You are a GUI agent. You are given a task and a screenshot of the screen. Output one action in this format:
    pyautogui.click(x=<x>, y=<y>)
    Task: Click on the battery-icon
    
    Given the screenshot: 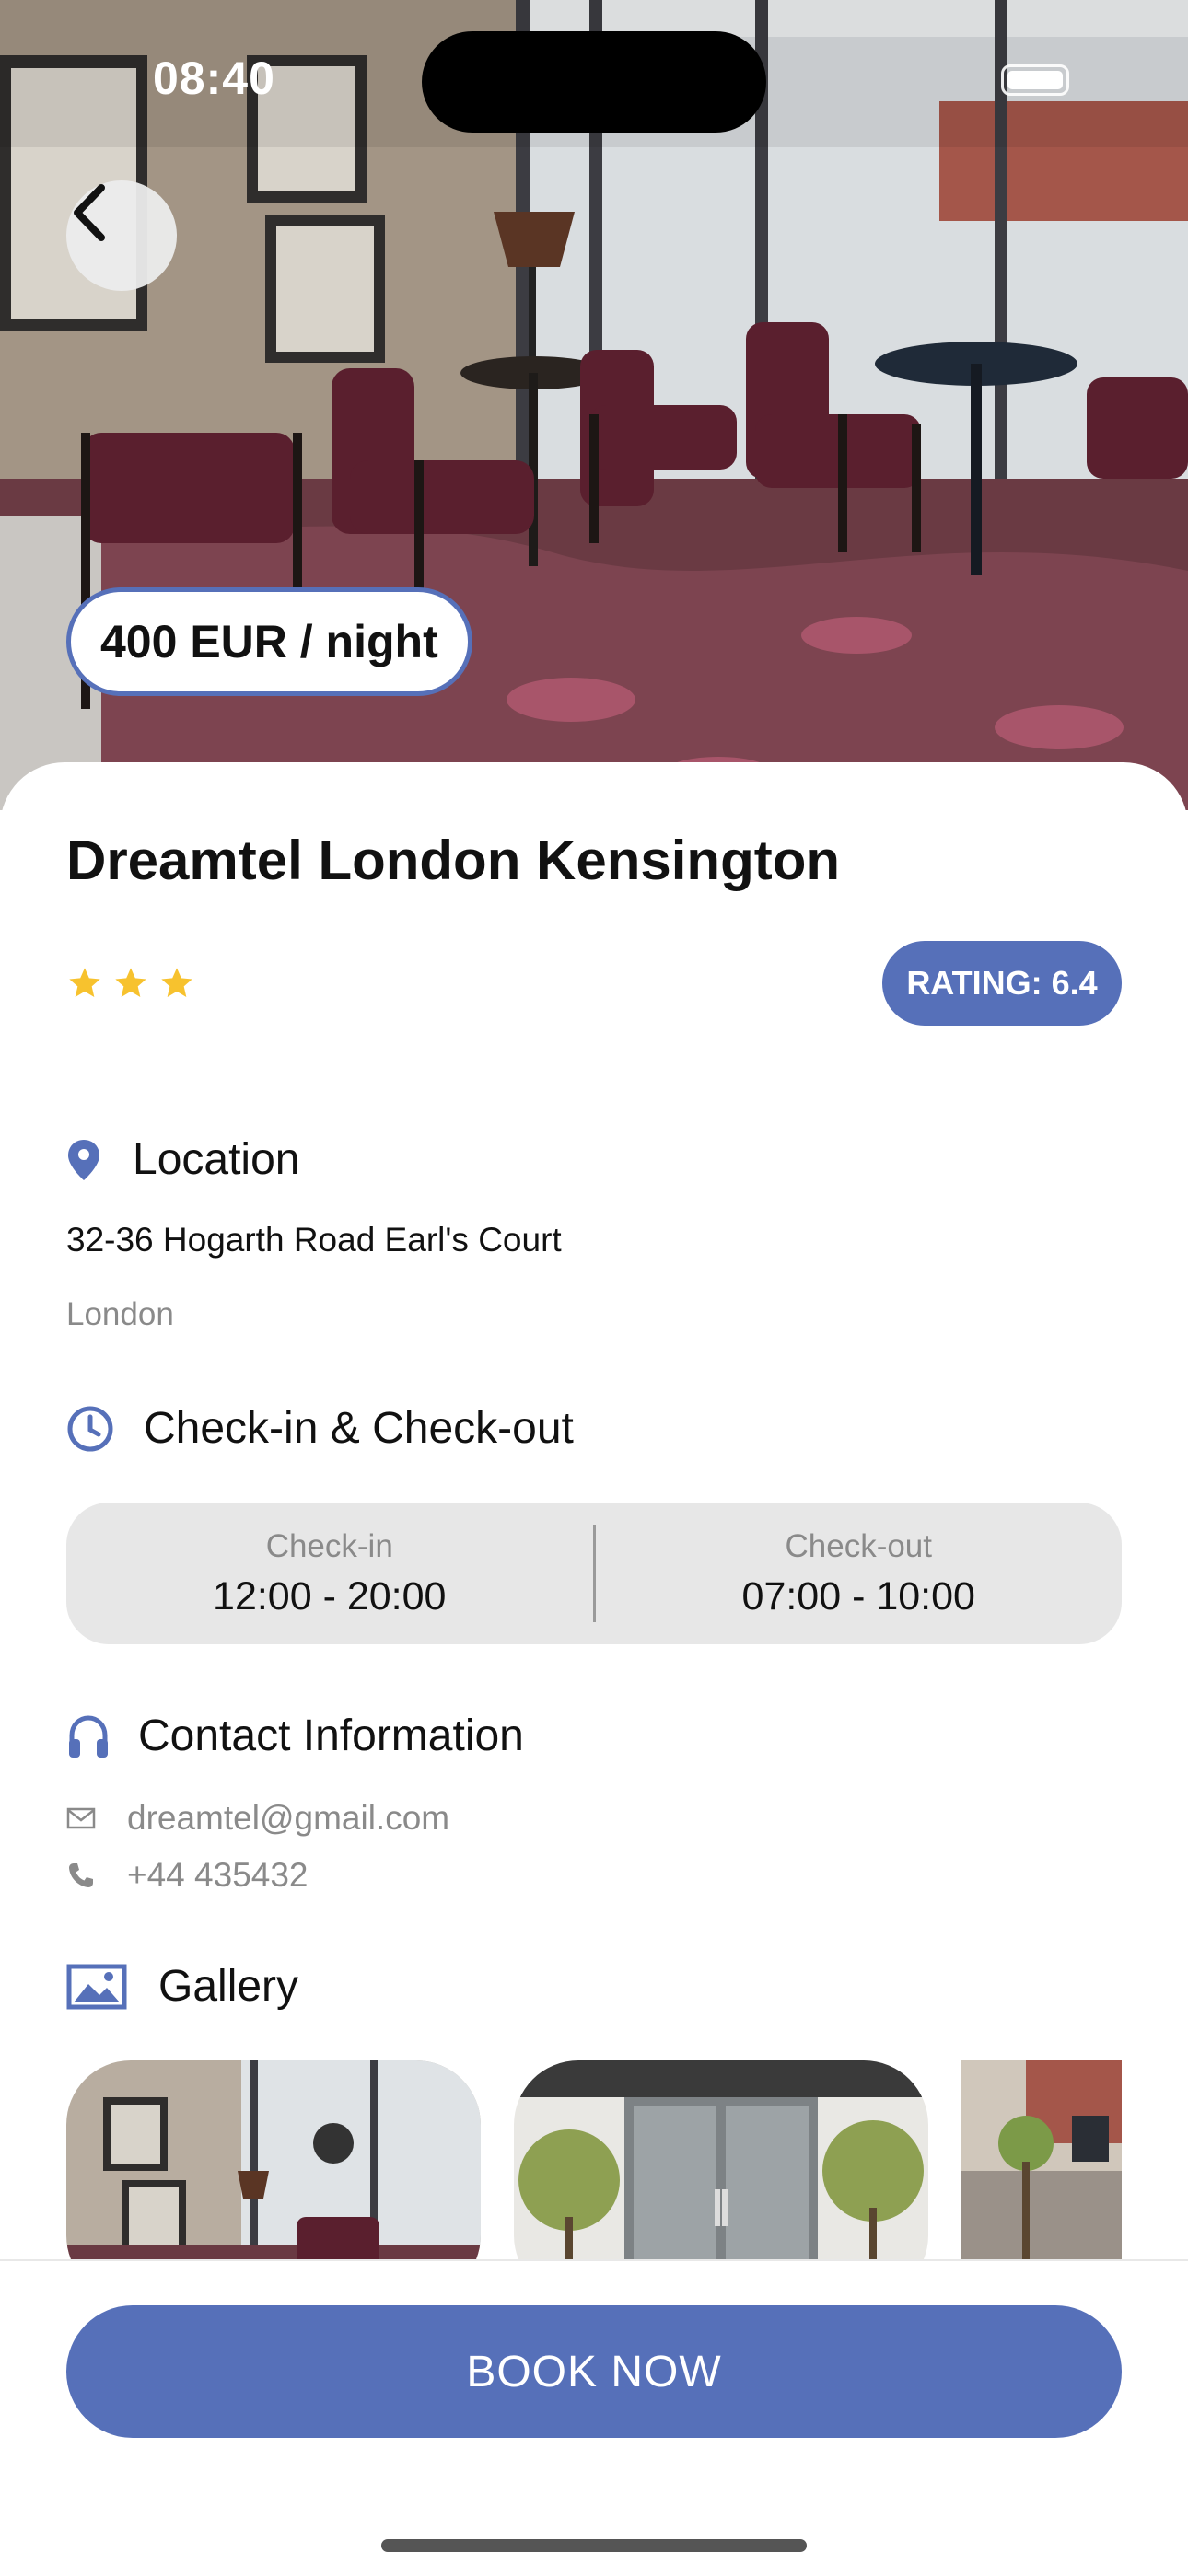 What is the action you would take?
    pyautogui.click(x=1035, y=80)
    